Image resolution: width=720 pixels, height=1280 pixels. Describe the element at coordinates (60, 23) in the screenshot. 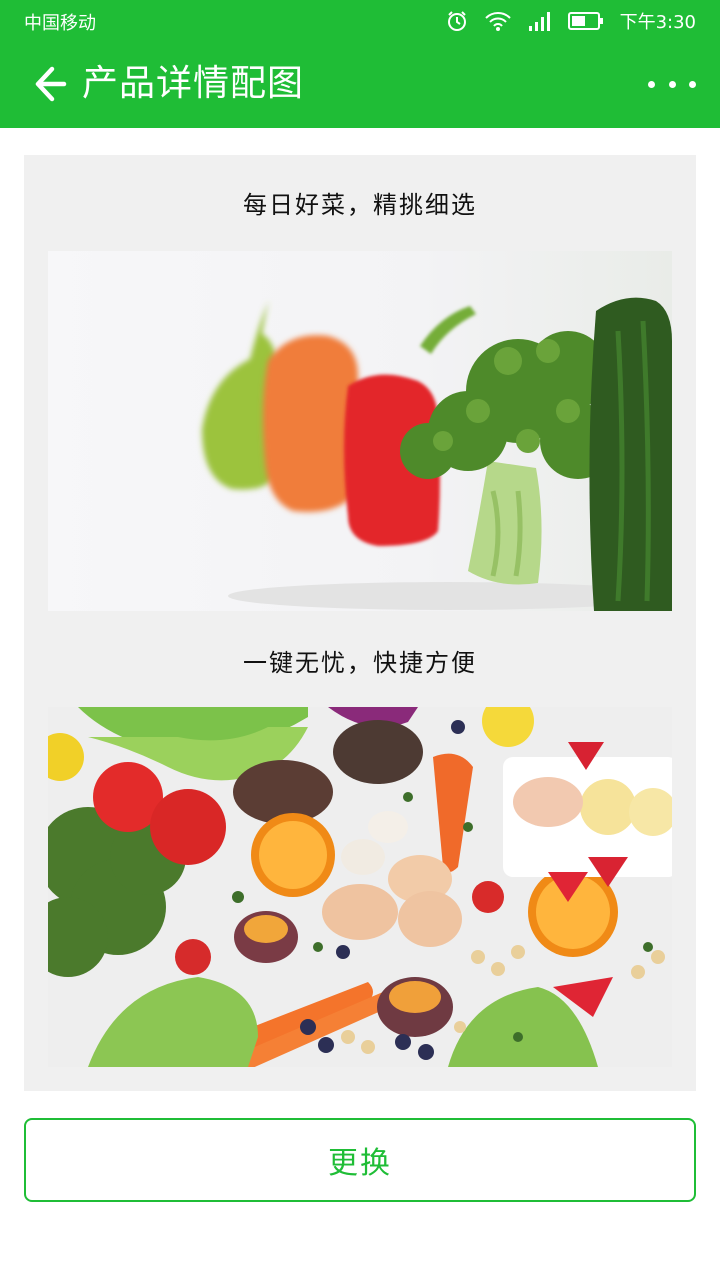

I see `carrier-label: 中国移动` at that location.